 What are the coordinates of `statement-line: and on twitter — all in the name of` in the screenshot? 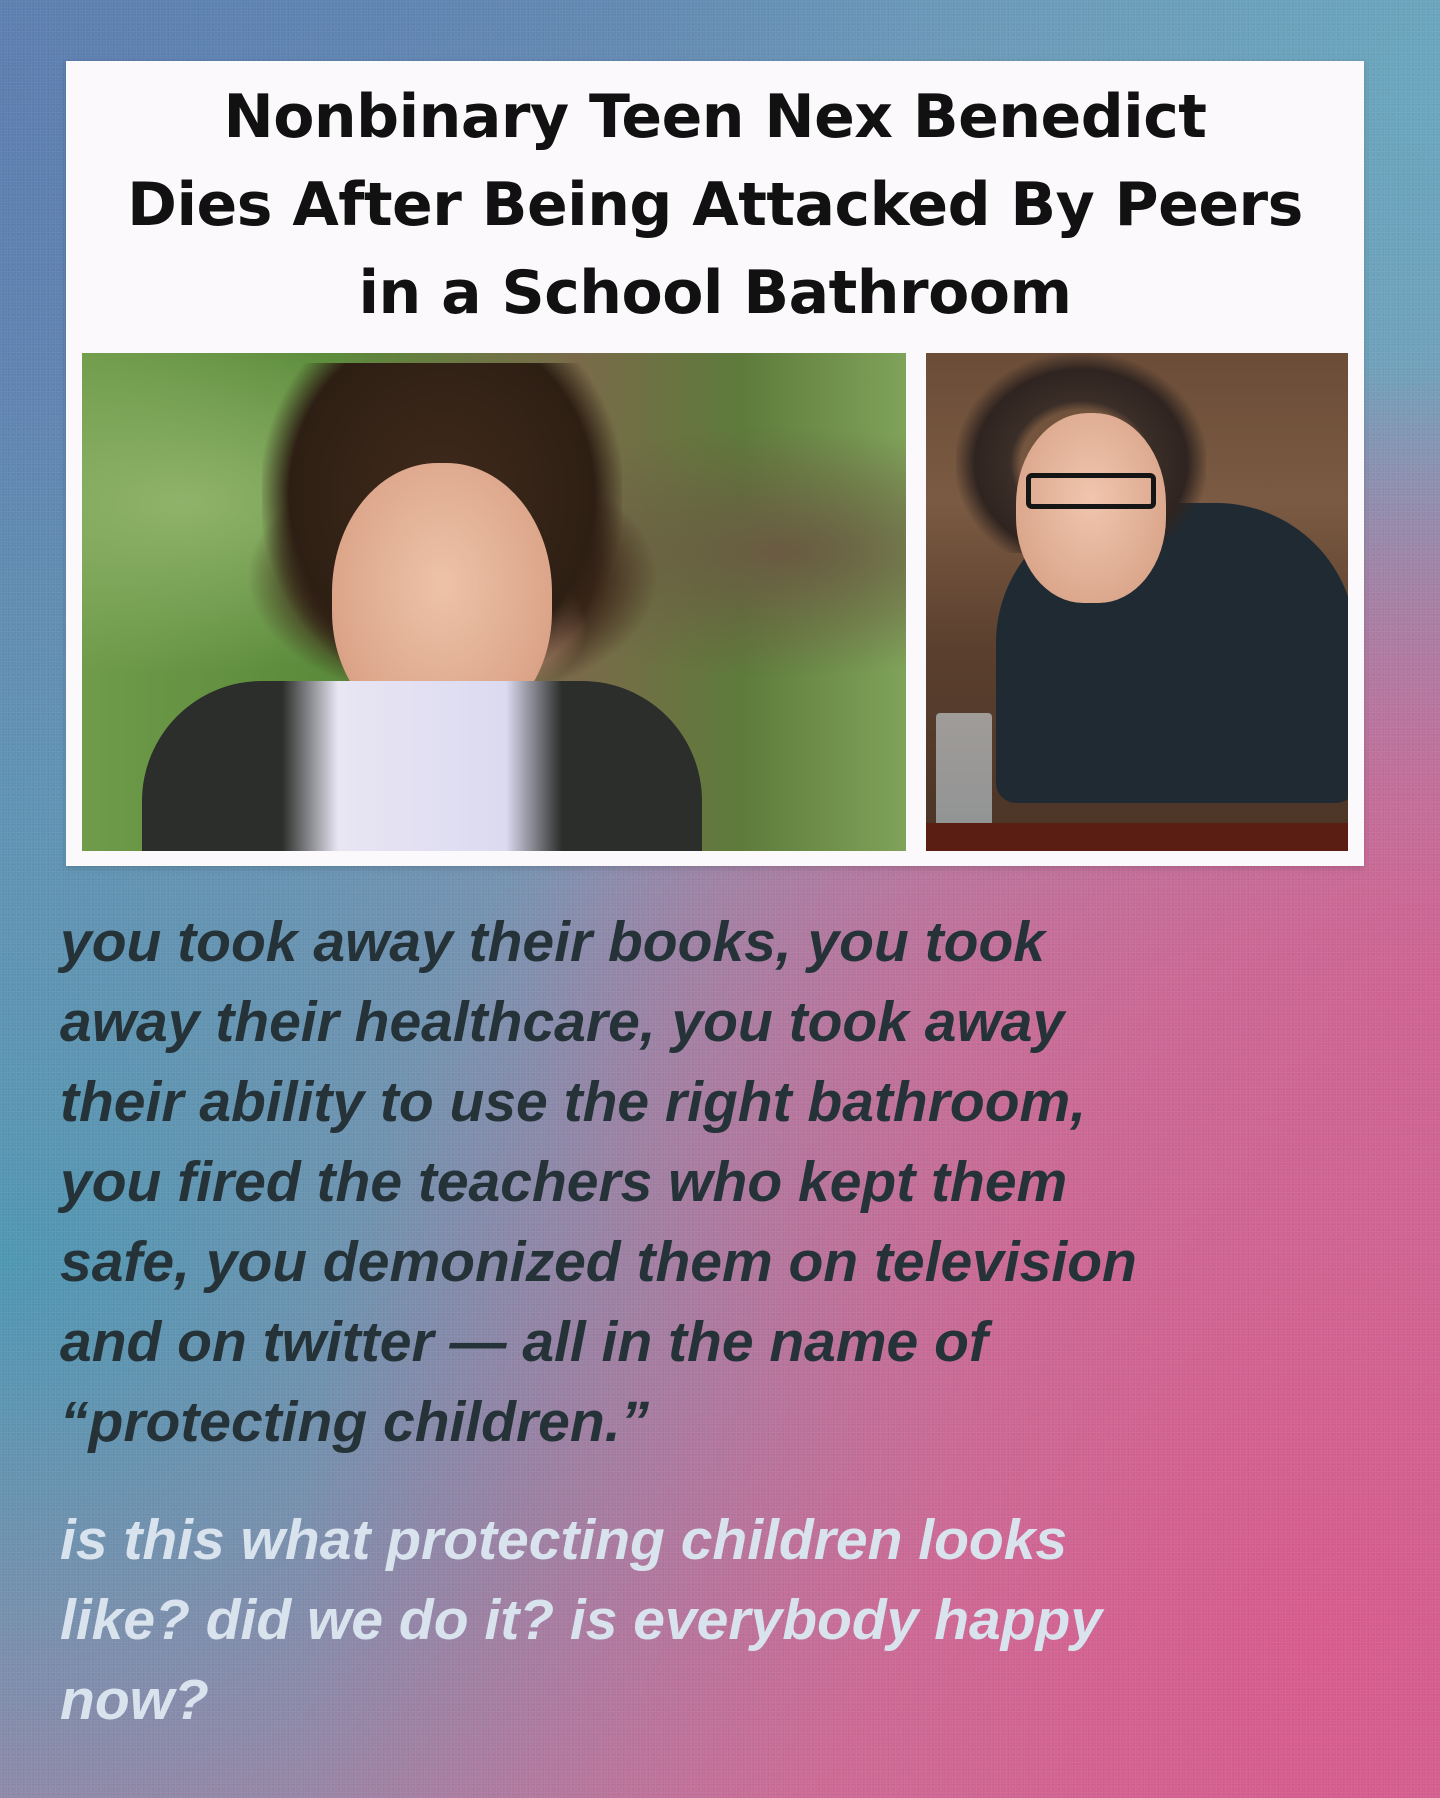 It's located at (524, 1342).